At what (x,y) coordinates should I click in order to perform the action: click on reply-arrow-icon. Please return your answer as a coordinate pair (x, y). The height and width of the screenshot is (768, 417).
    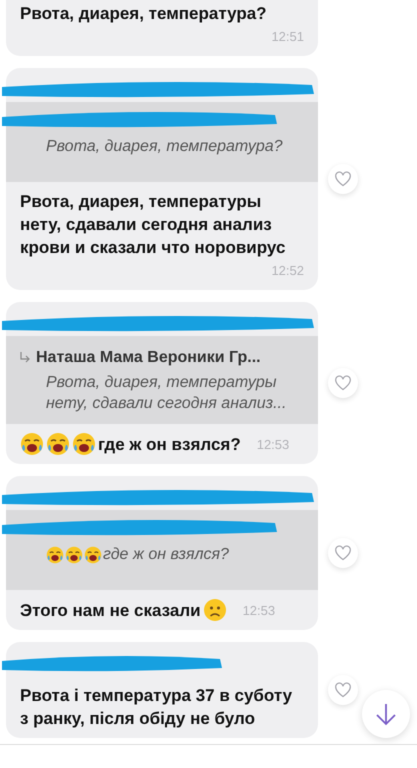
    Looking at the image, I should click on (25, 358).